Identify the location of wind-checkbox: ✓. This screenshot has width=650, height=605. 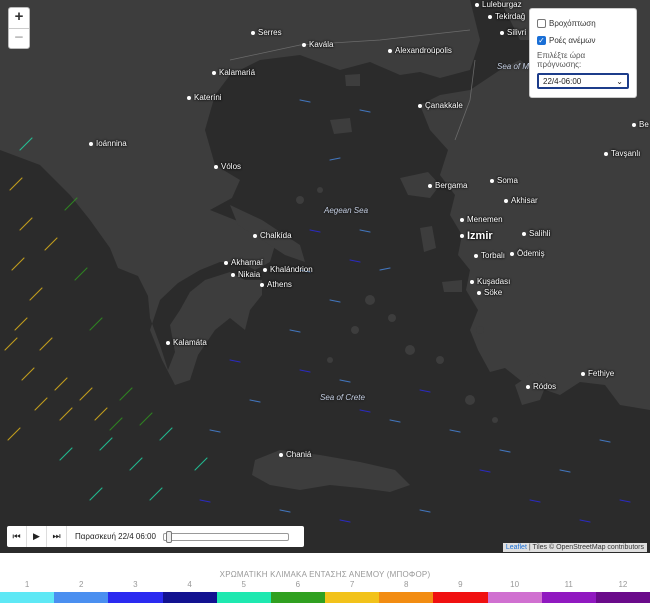
(541, 40).